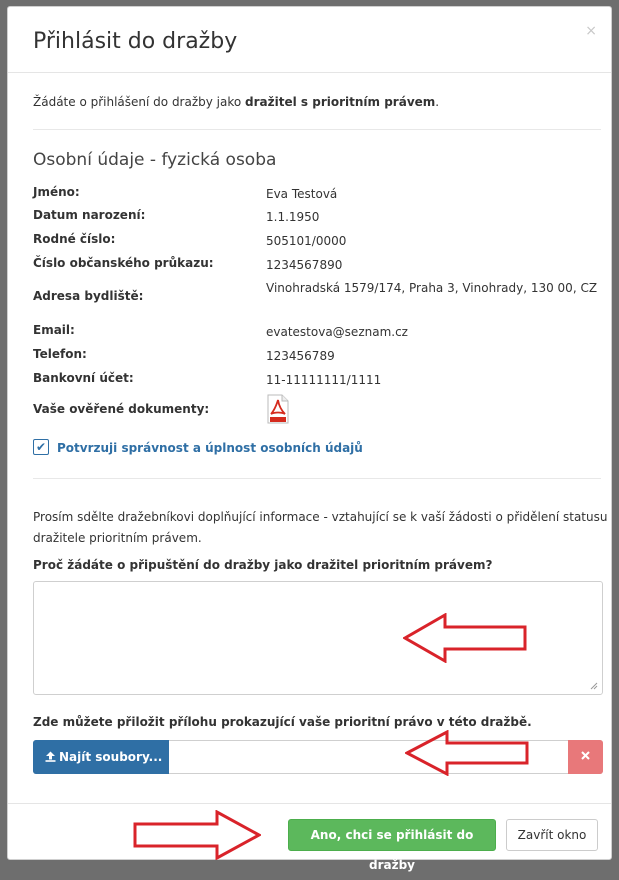 The width and height of the screenshot is (619, 880). What do you see at coordinates (123, 263) in the screenshot?
I see `info-label: Číslo občanského průkazu:` at bounding box center [123, 263].